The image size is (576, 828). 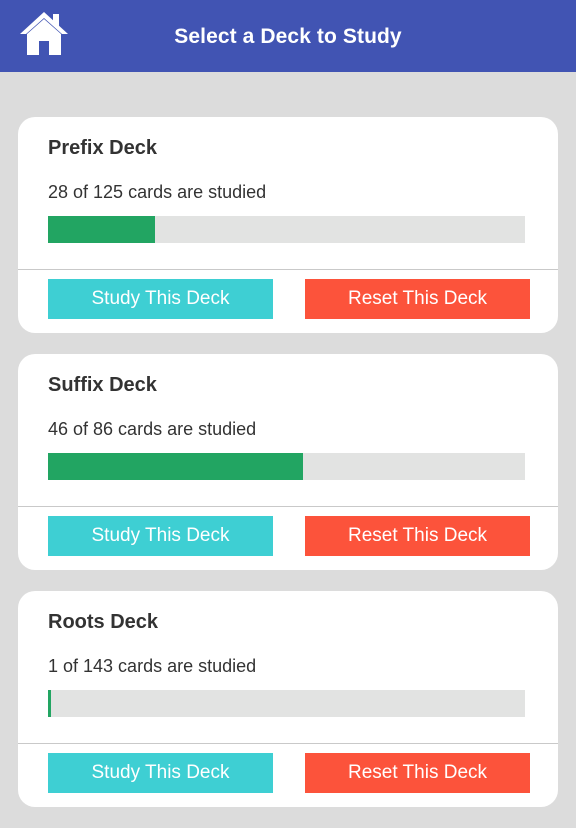 What do you see at coordinates (157, 192) in the screenshot?
I see `deck-progress-text: 28 of 125 cards are studied` at bounding box center [157, 192].